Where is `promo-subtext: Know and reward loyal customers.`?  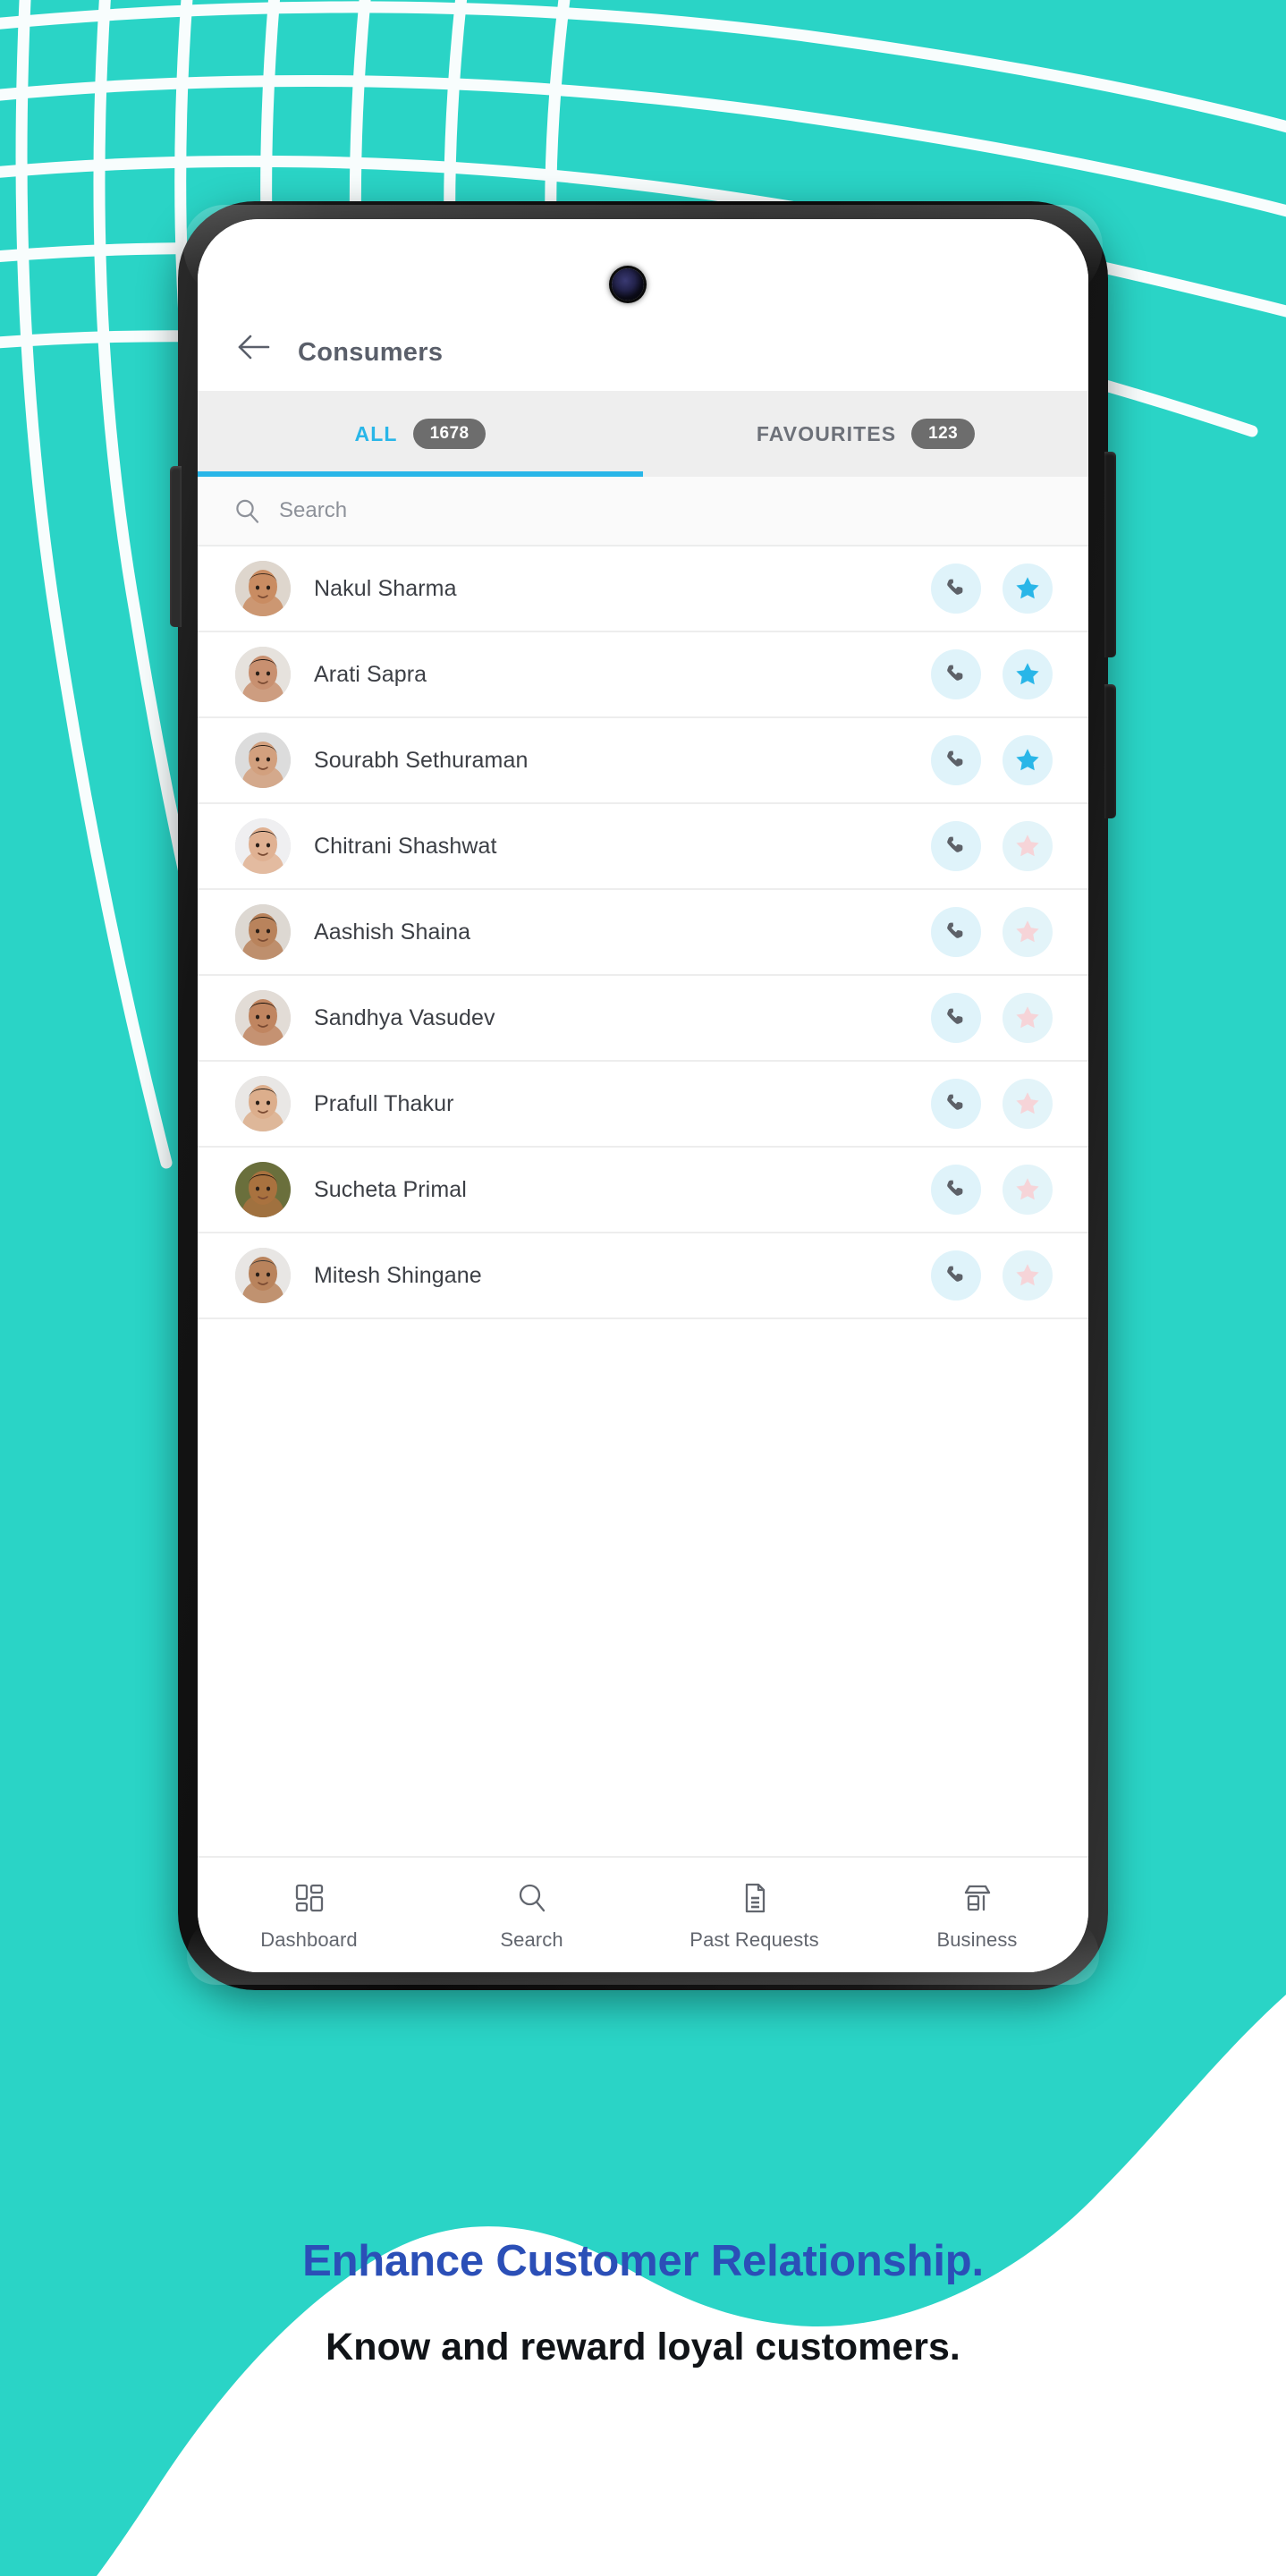 promo-subtext: Know and reward loyal customers. is located at coordinates (643, 2346).